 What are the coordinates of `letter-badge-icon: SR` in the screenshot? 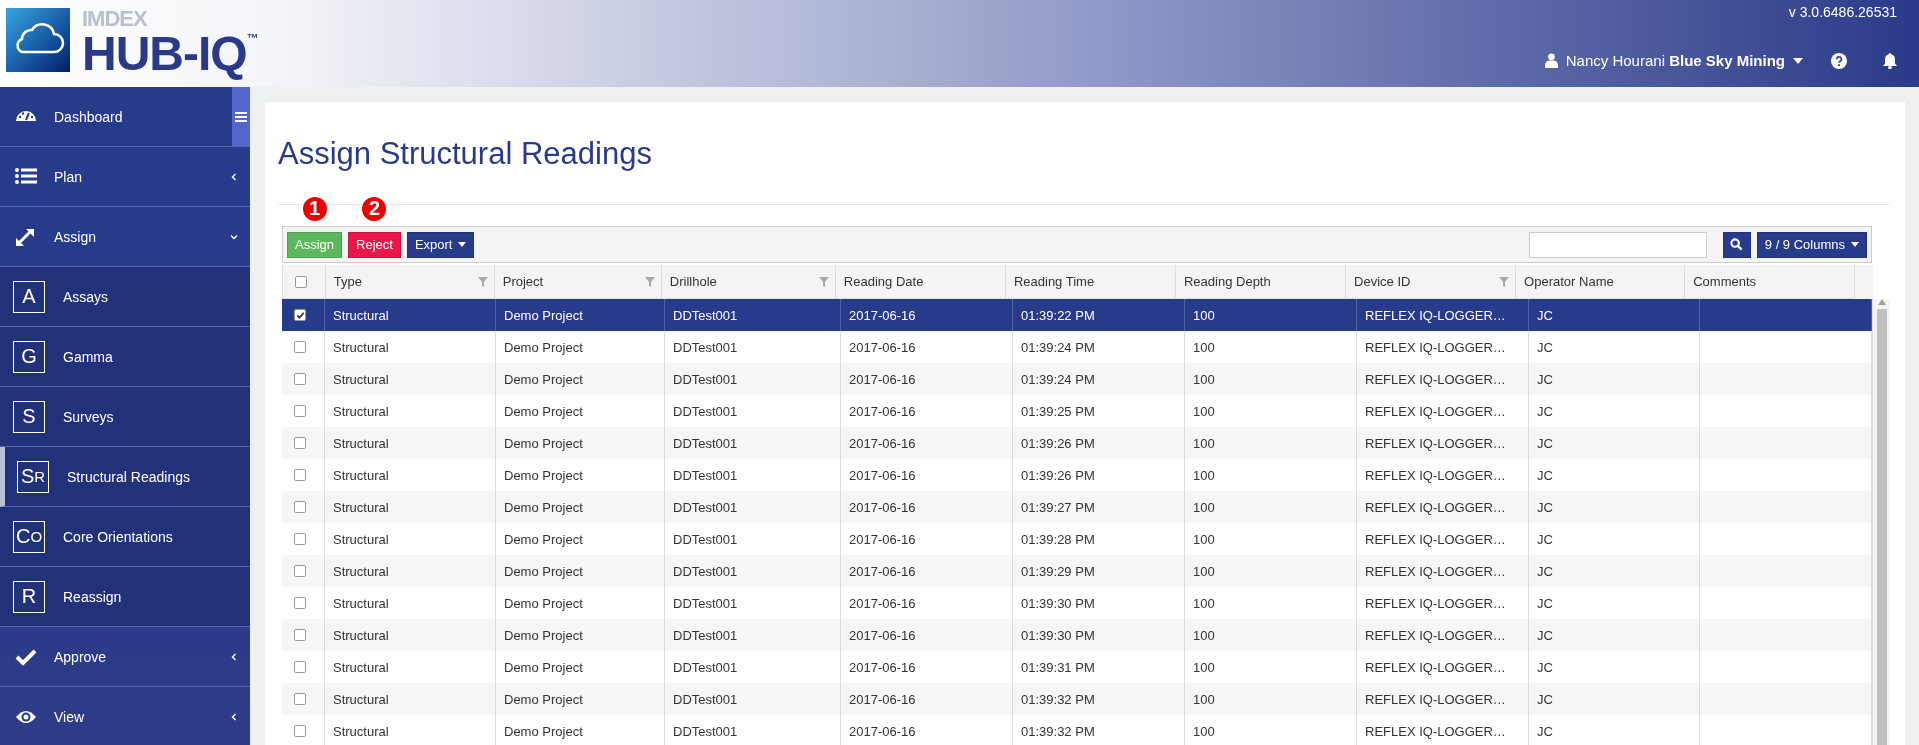 It's located at (33, 476).